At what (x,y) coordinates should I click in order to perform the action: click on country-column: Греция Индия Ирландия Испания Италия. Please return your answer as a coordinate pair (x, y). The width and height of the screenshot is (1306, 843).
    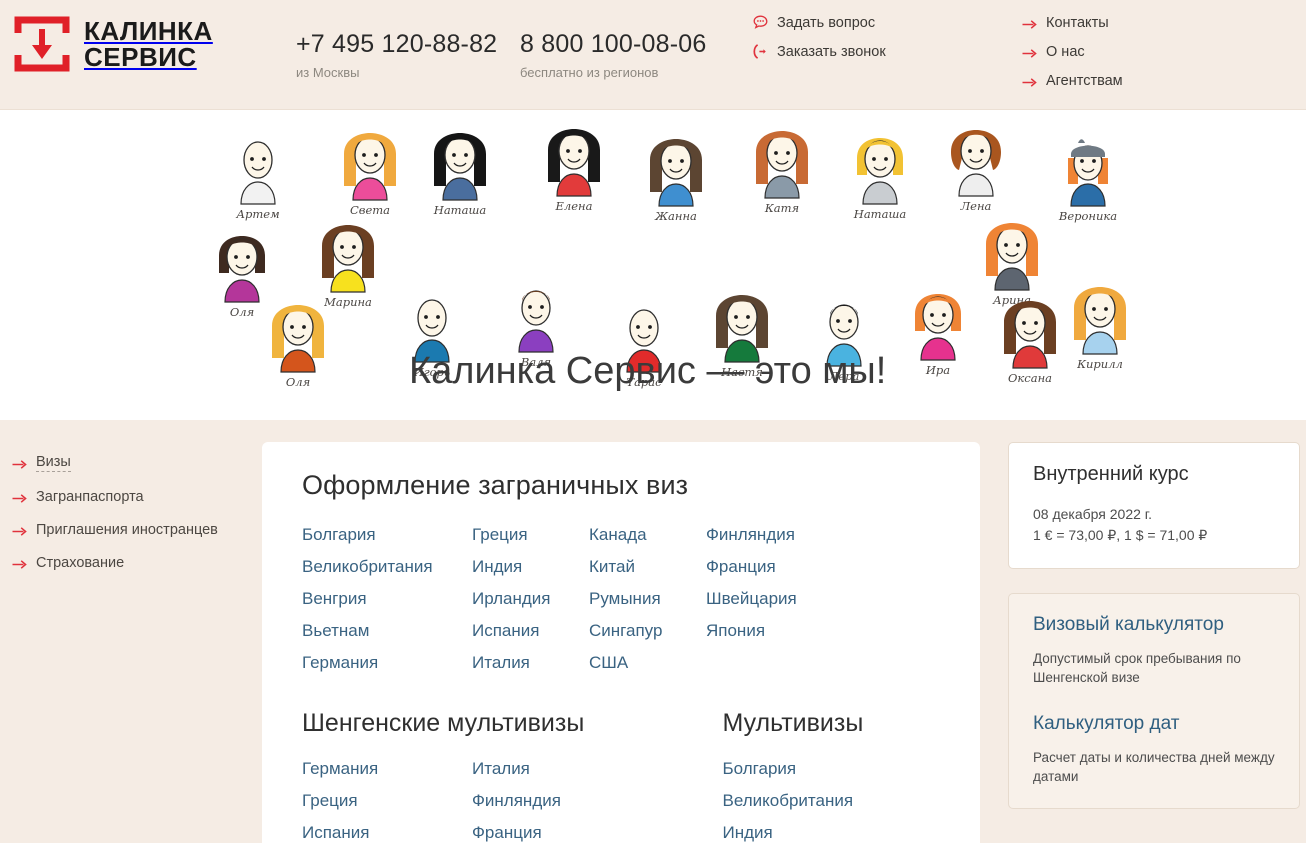
    Looking at the image, I should click on (530, 605).